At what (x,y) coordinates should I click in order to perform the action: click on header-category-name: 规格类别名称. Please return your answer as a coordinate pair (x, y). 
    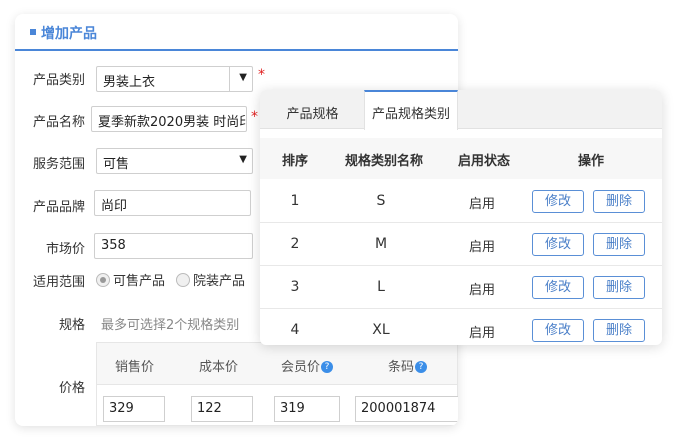
    Looking at the image, I should click on (383, 161).